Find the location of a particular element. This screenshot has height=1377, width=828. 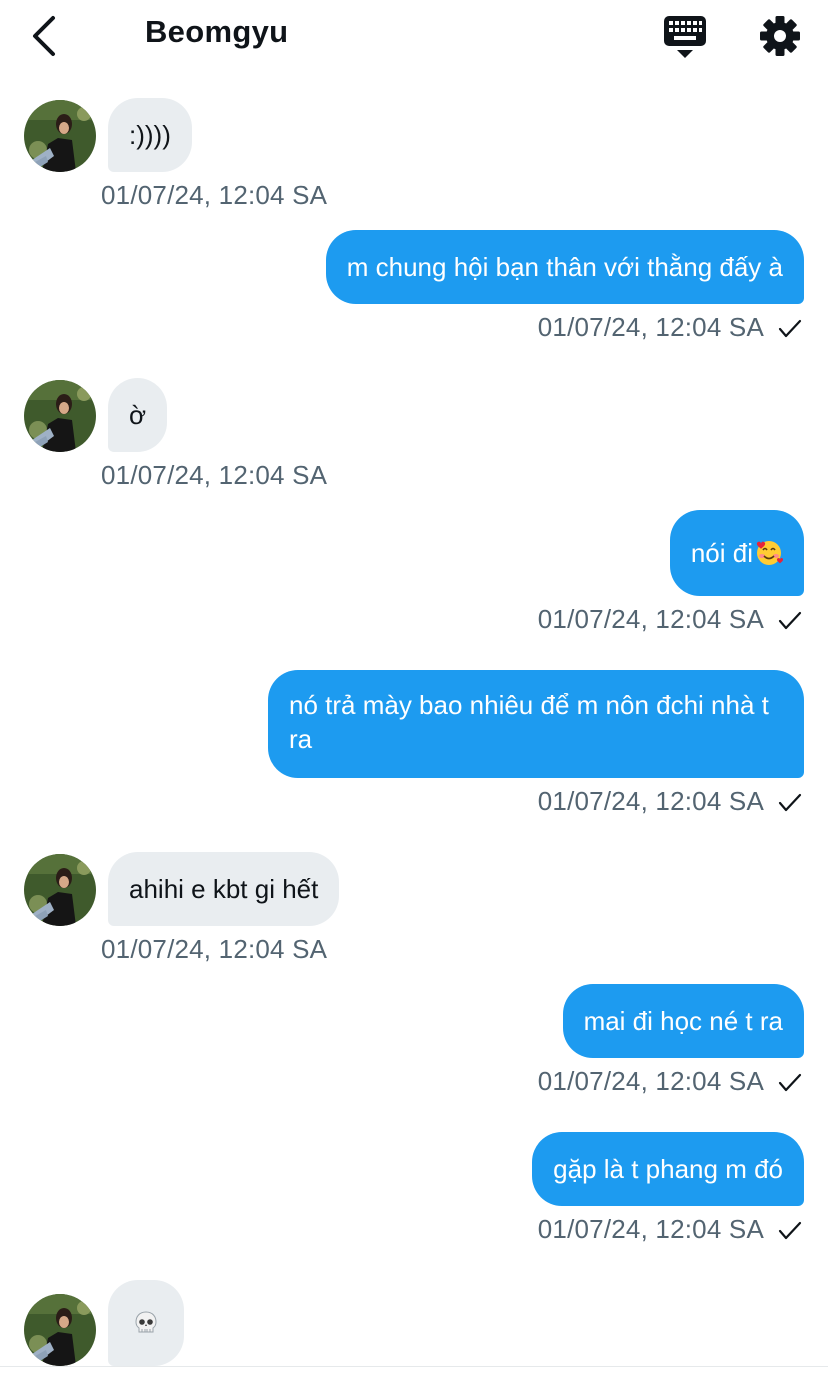

settings-button is located at coordinates (780, 36).